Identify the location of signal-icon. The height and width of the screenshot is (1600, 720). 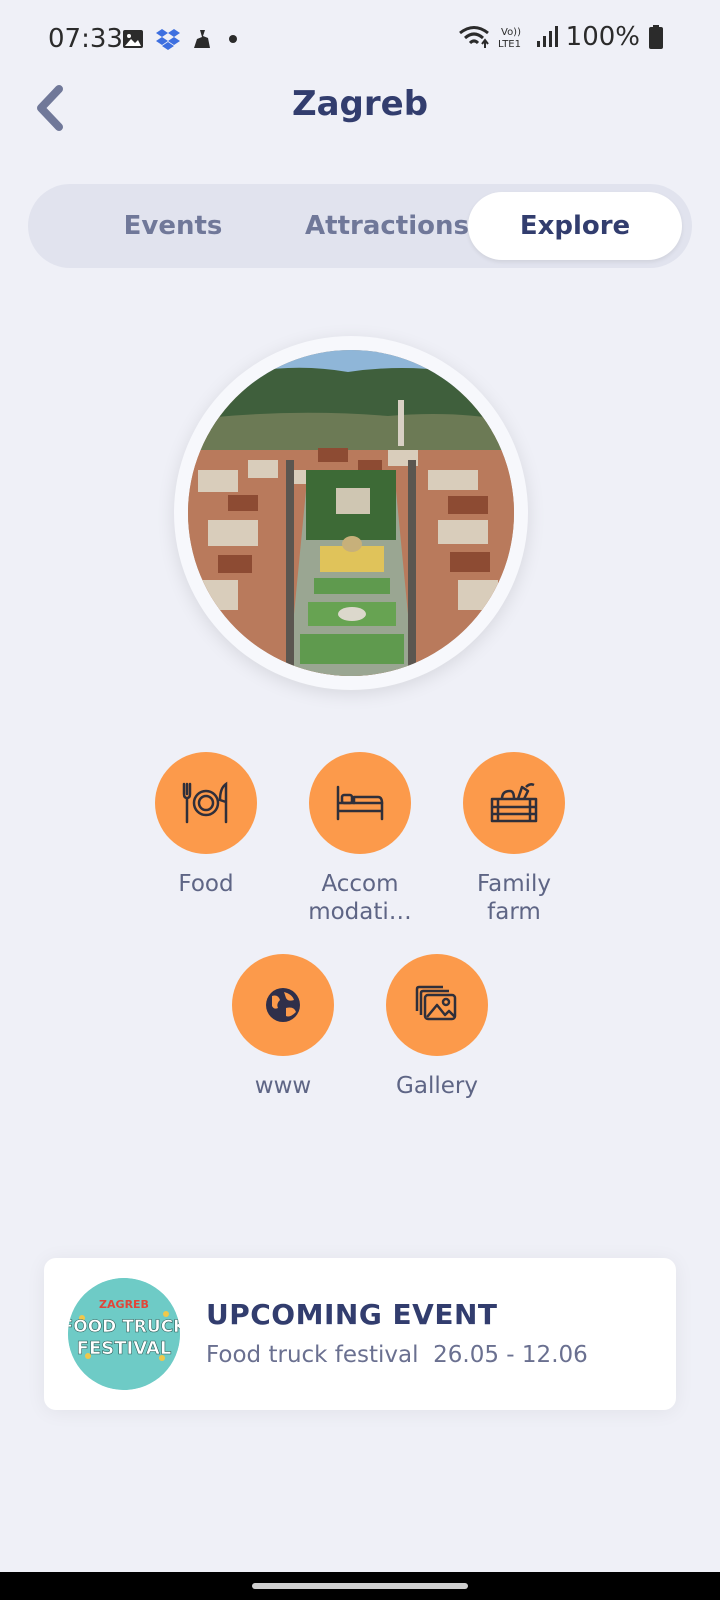
(547, 36).